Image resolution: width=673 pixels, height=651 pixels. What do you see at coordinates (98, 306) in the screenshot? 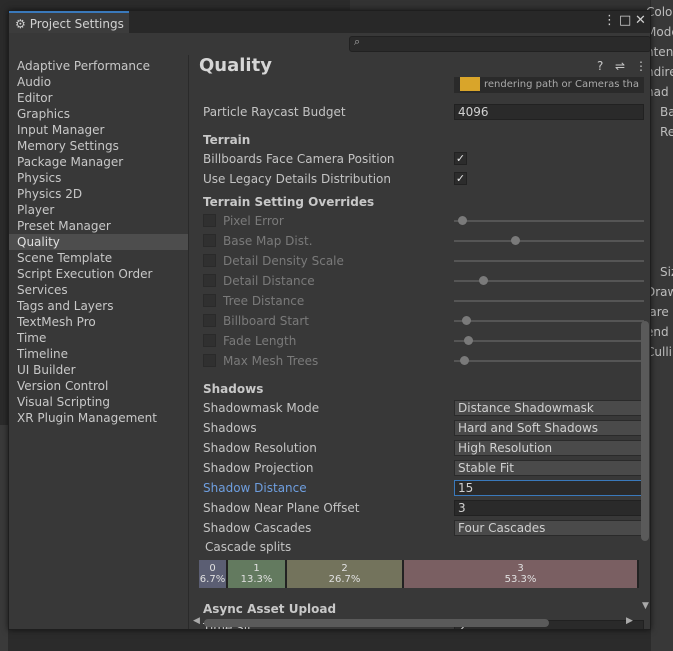
I see `sidebar-item-tags-and-layers: Tags and Layers` at bounding box center [98, 306].